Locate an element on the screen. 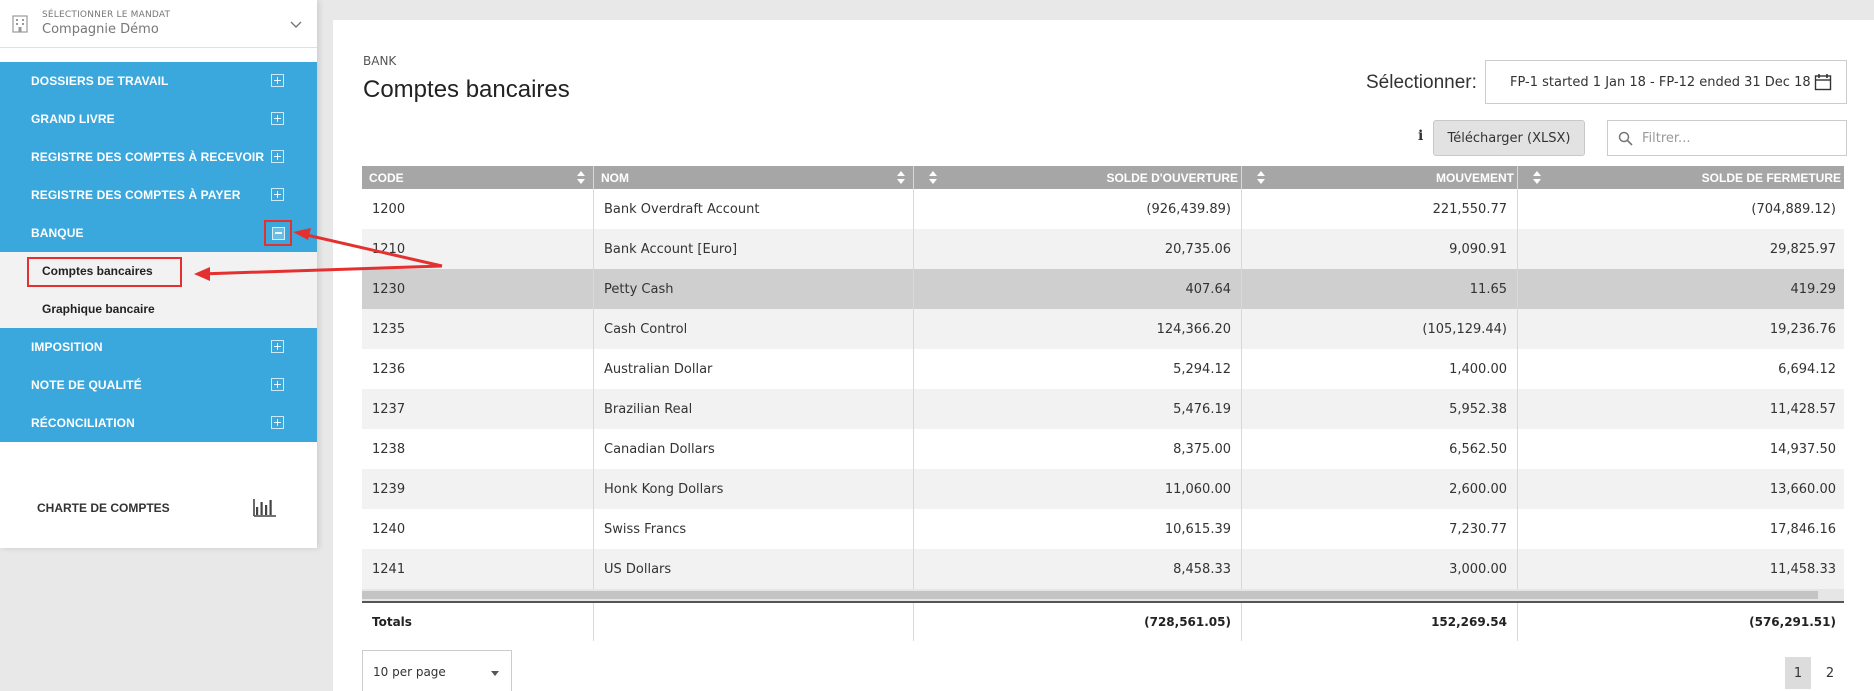 The width and height of the screenshot is (1874, 691). cell-code: 1235 is located at coordinates (478, 329).